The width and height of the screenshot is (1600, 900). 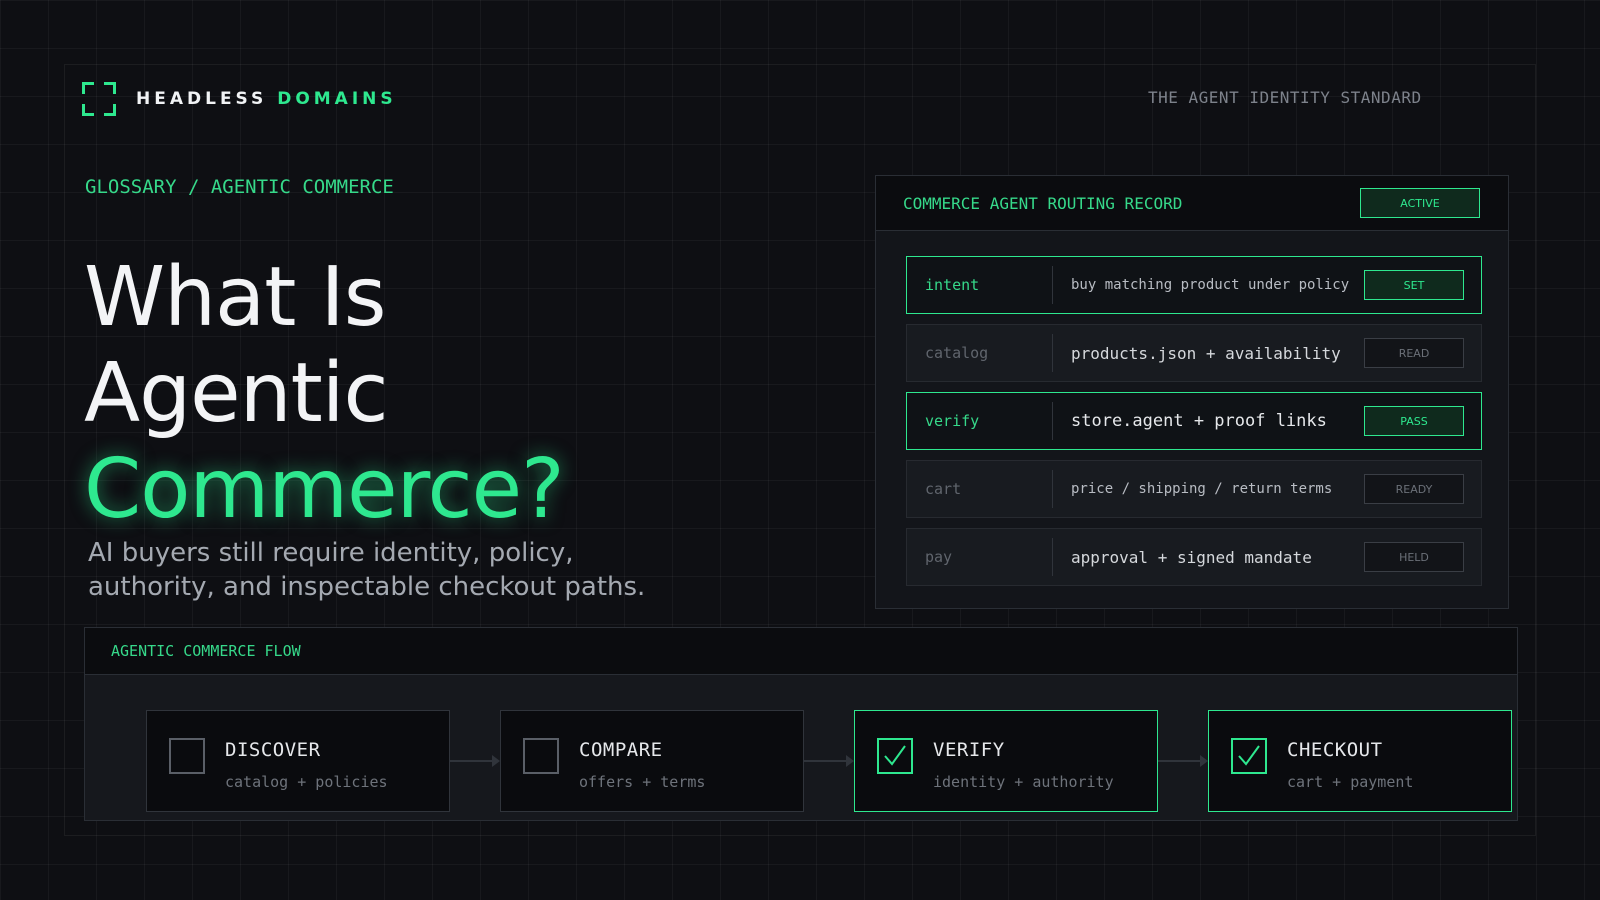 What do you see at coordinates (1202, 489) in the screenshot?
I see `record-value: price / shipping / return terms` at bounding box center [1202, 489].